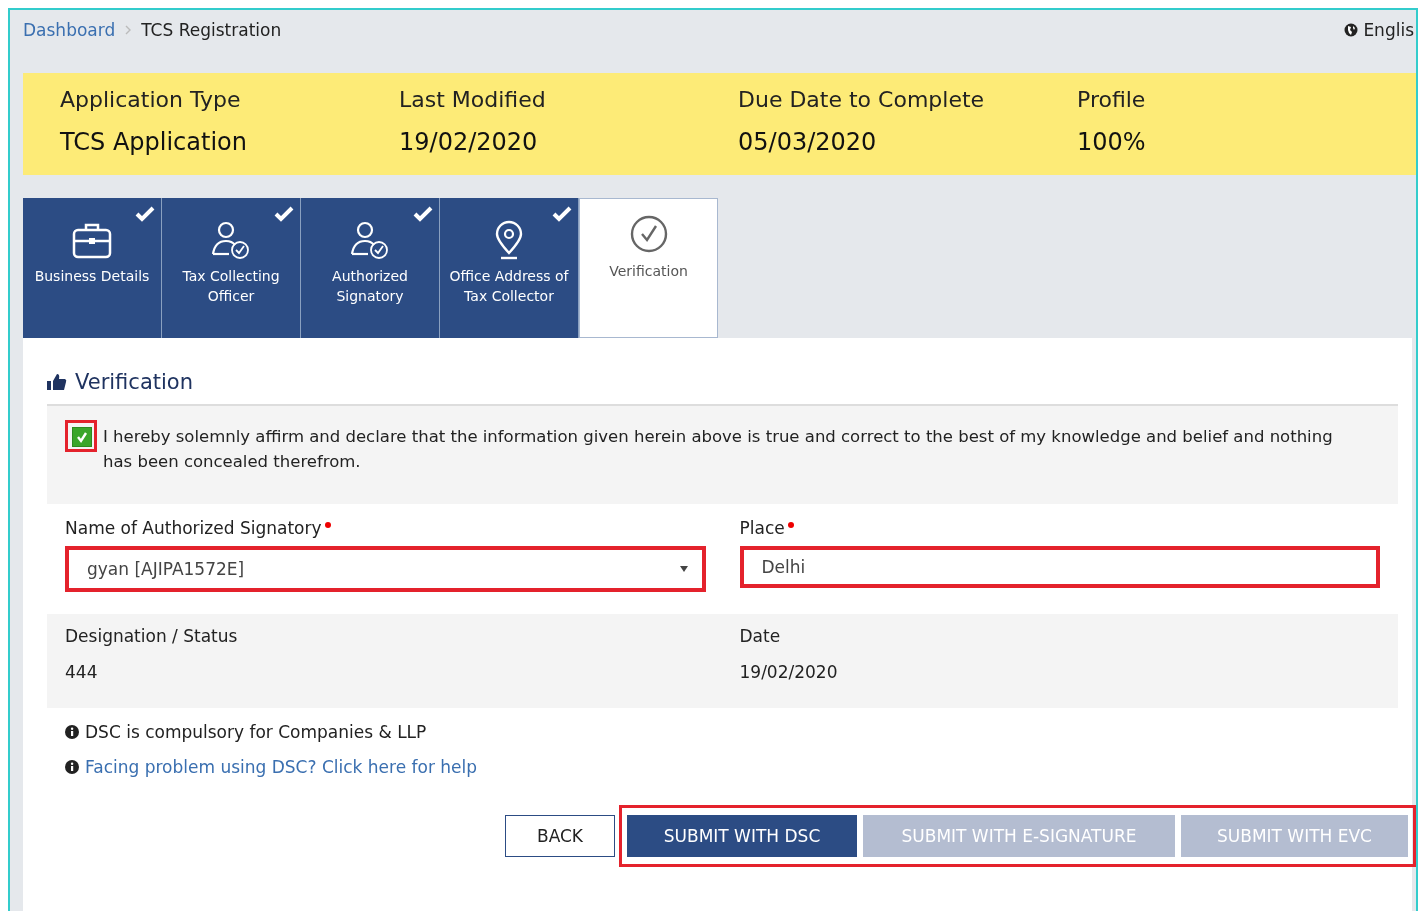 The height and width of the screenshot is (911, 1425). What do you see at coordinates (152, 636) in the screenshot?
I see `info-label: Designation / Status` at bounding box center [152, 636].